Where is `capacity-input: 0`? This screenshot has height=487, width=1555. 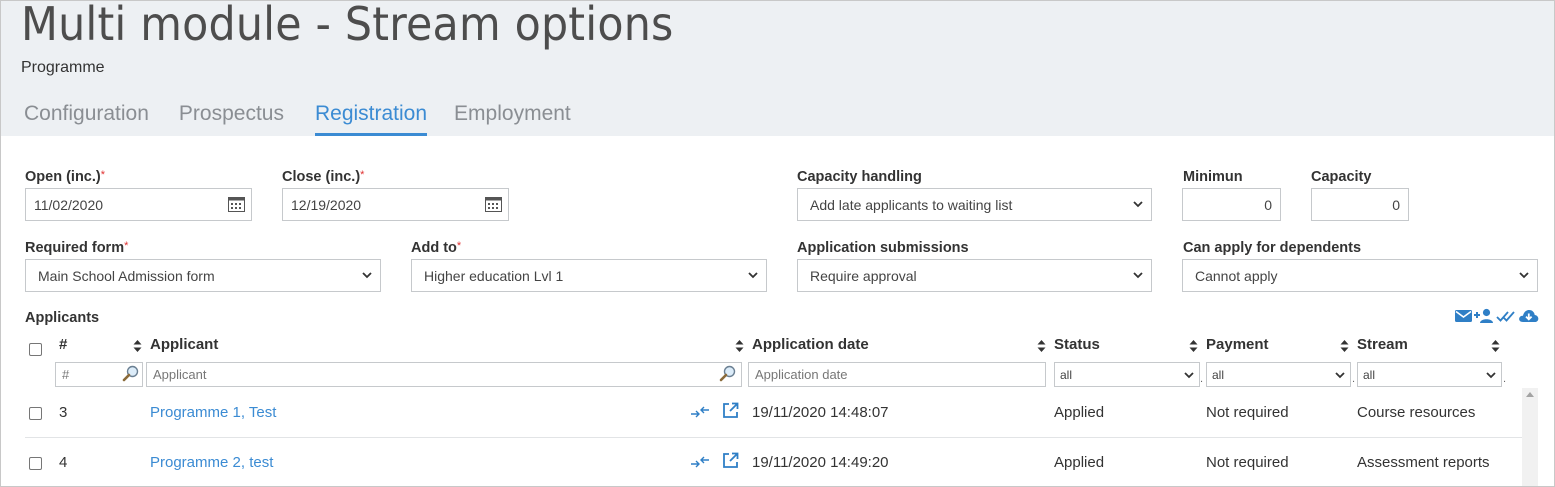
capacity-input: 0 is located at coordinates (1360, 204).